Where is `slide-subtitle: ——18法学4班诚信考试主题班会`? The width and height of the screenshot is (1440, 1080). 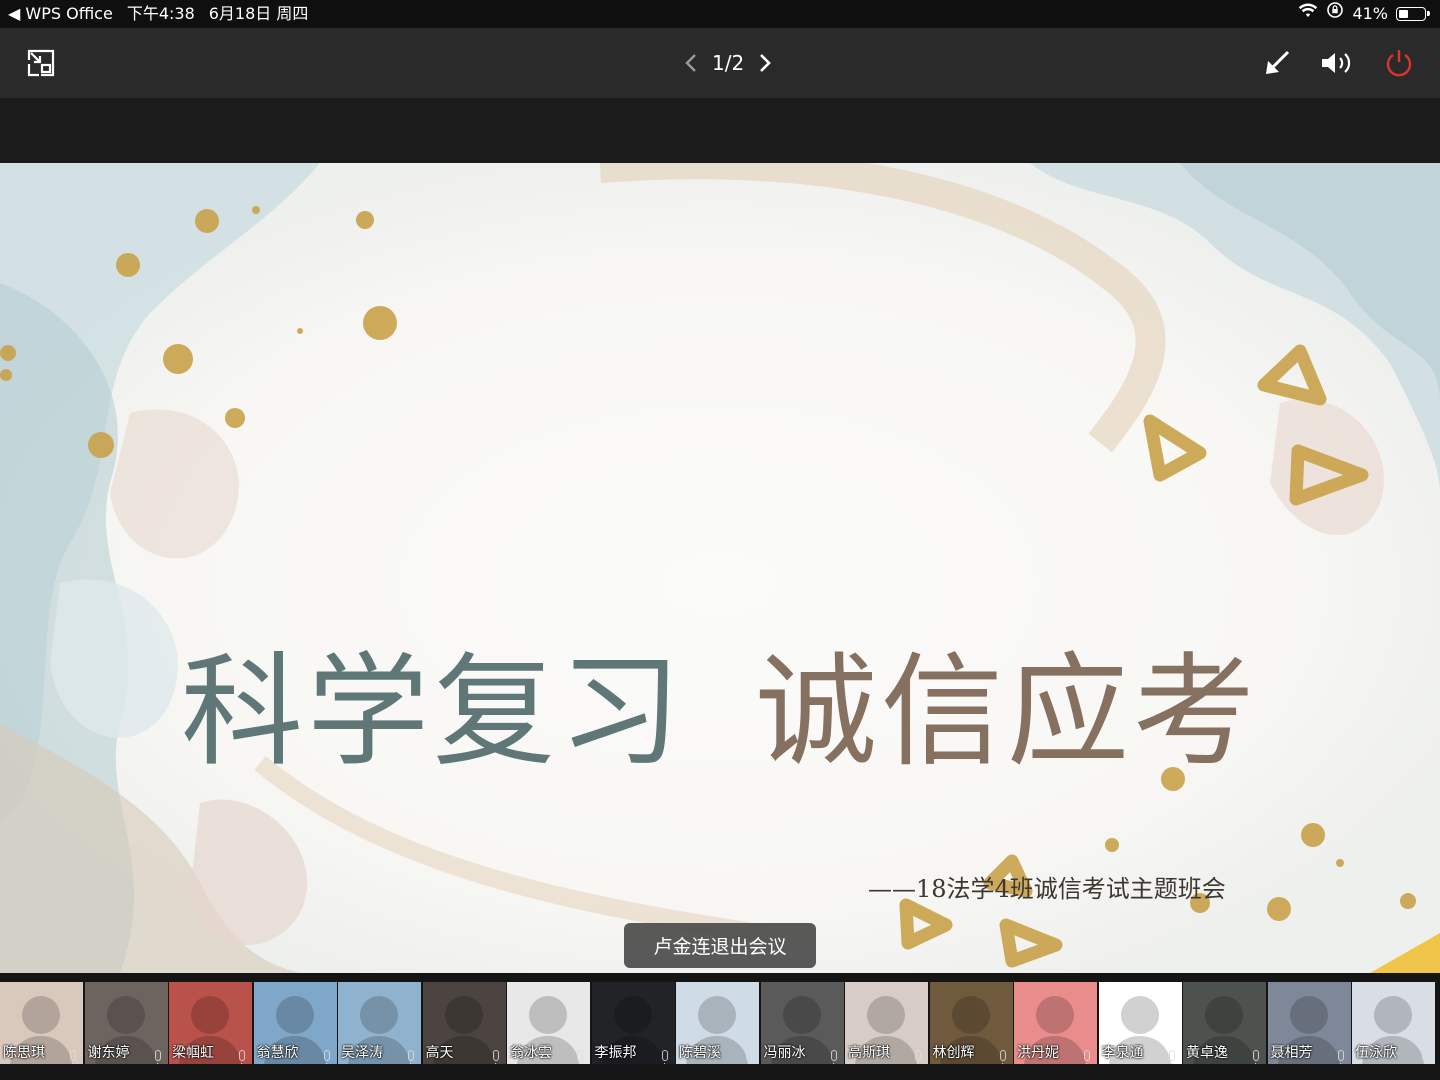 slide-subtitle: ——18法学4班诚信考试主题班会 is located at coordinates (1047, 889).